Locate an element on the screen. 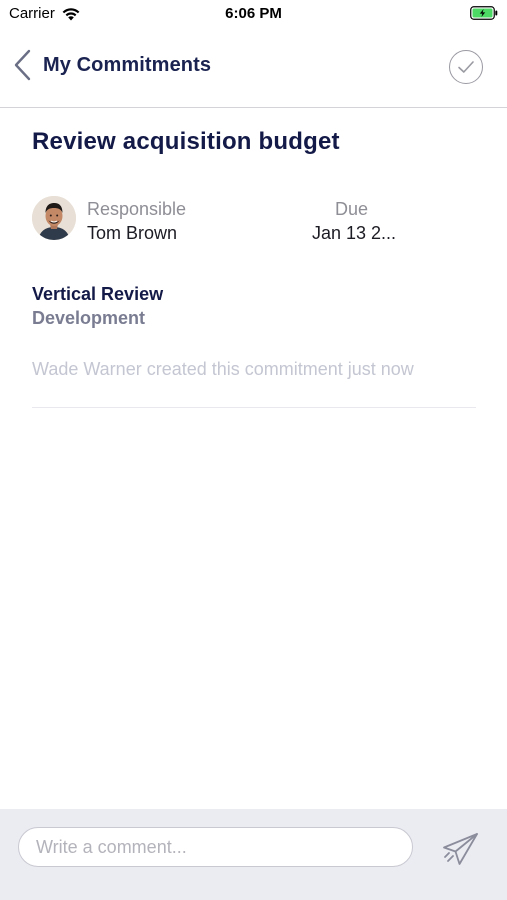 The image size is (507, 900). project-subtitle: Development is located at coordinates (89, 318).